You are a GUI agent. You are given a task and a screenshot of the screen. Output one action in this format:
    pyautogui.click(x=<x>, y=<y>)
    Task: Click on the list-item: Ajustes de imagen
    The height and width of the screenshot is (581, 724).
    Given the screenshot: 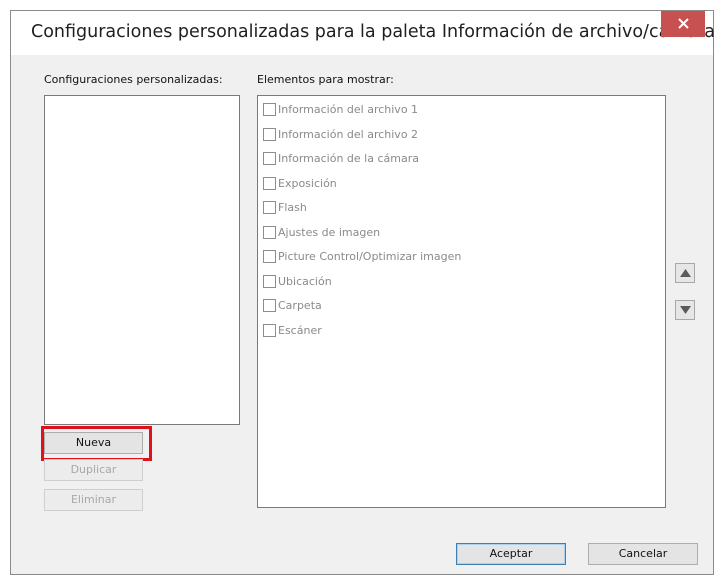 What is the action you would take?
    pyautogui.click(x=321, y=232)
    